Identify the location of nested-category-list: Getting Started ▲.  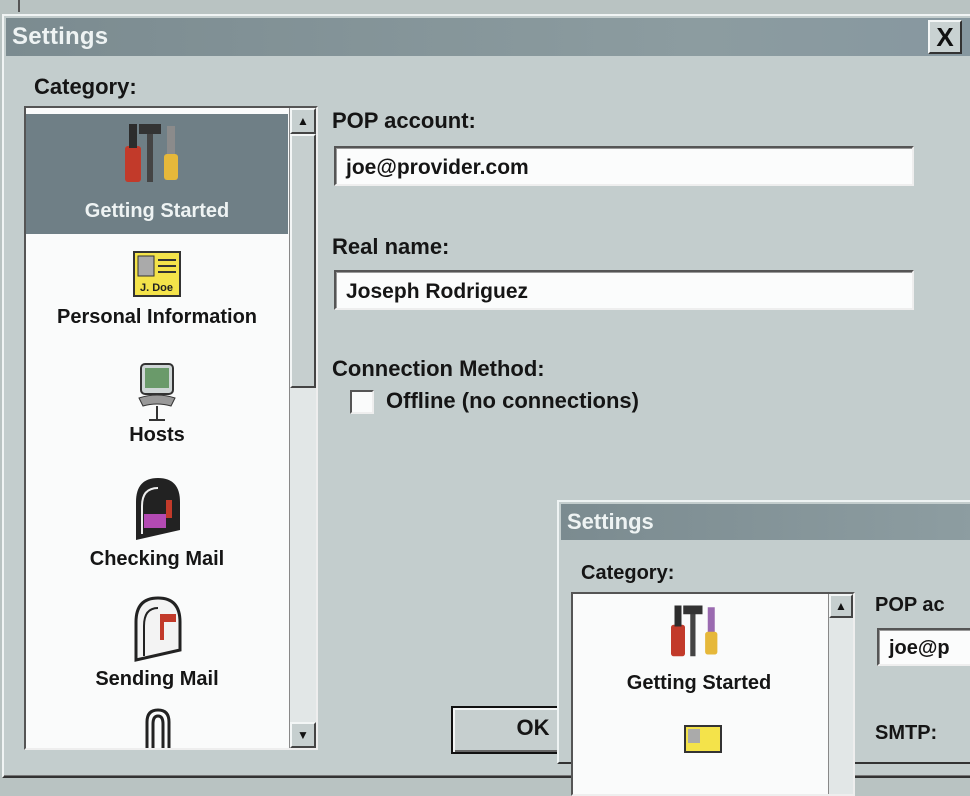
(713, 694).